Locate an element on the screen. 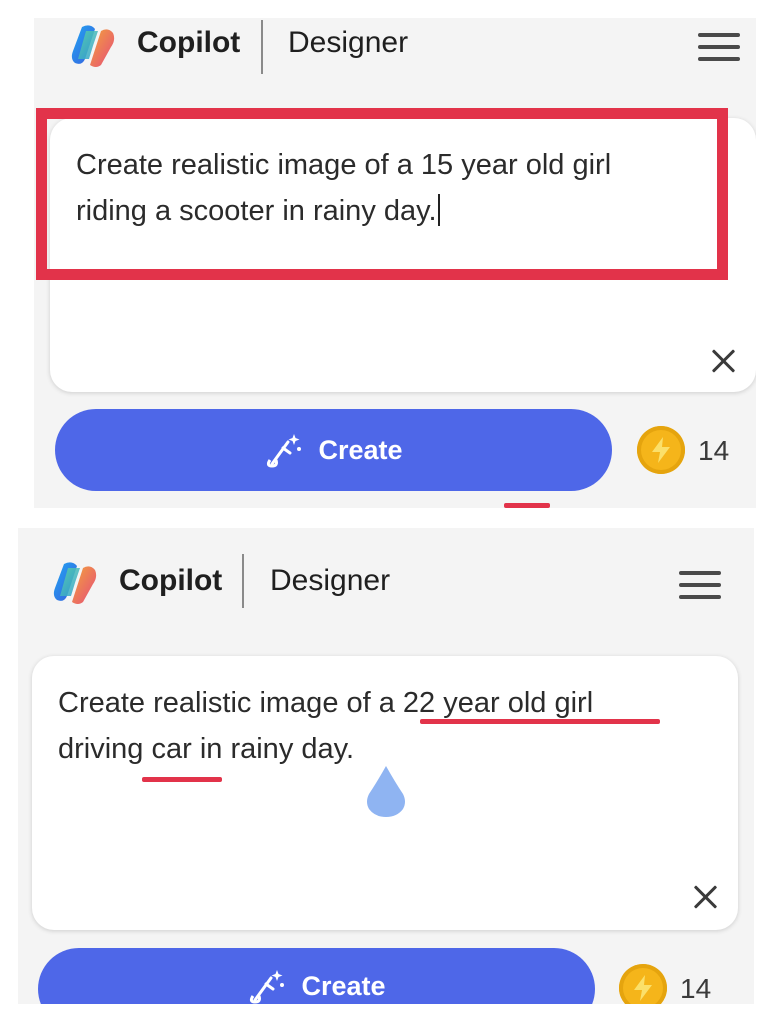  underline-age-girl is located at coordinates (540, 721).